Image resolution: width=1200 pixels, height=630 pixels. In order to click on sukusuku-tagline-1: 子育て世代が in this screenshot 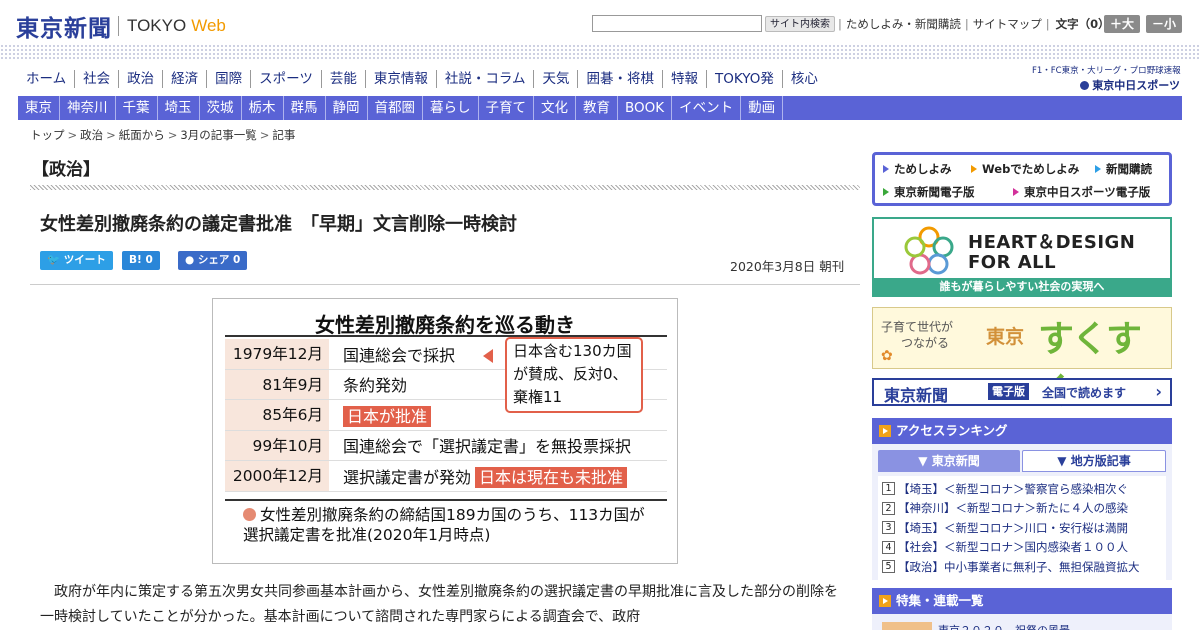, I will do `click(917, 327)`.